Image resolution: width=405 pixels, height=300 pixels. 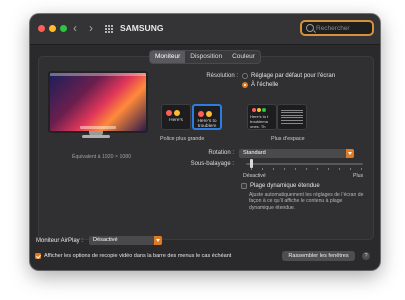 I want to click on underscan-max-label: Plus, so click(x=358, y=176).